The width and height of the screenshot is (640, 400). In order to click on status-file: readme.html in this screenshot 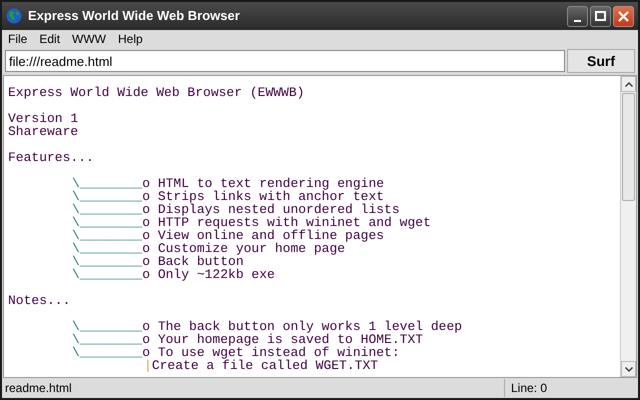, I will do `click(253, 388)`.